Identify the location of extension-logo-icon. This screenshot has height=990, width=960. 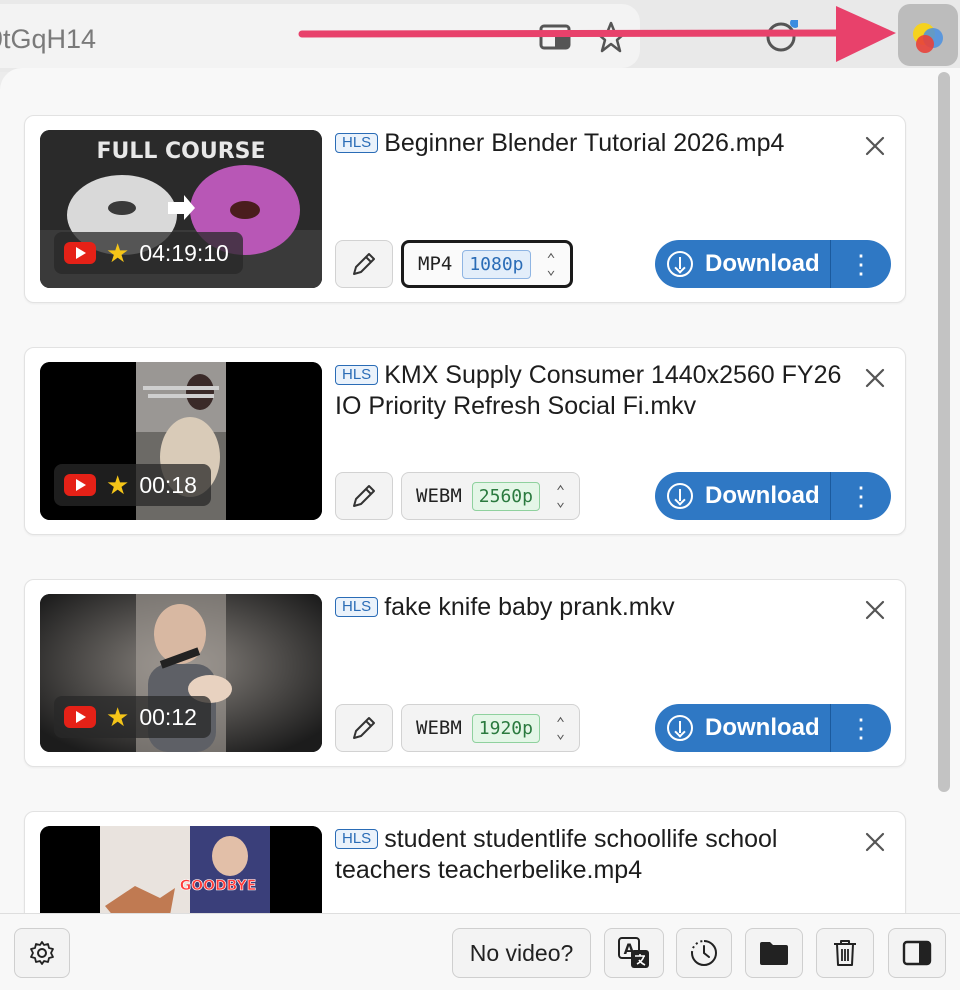
(928, 38).